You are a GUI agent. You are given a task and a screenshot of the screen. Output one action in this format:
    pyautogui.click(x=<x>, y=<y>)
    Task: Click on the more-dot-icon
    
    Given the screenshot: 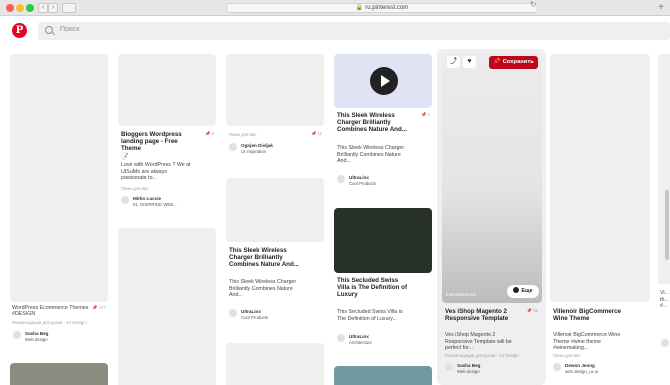 What is the action you would take?
    pyautogui.click(x=516, y=290)
    